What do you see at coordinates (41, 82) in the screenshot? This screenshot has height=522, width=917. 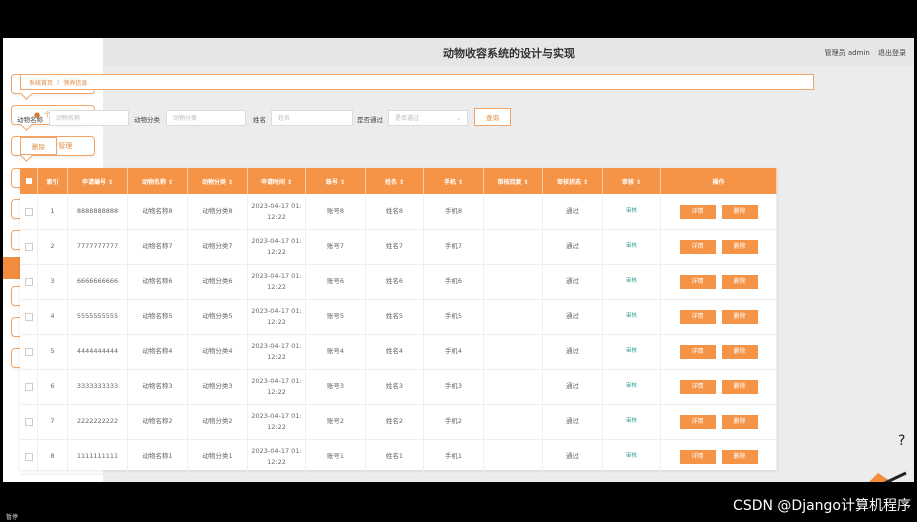 I see `breadcrumb-home: 系统首页` at bounding box center [41, 82].